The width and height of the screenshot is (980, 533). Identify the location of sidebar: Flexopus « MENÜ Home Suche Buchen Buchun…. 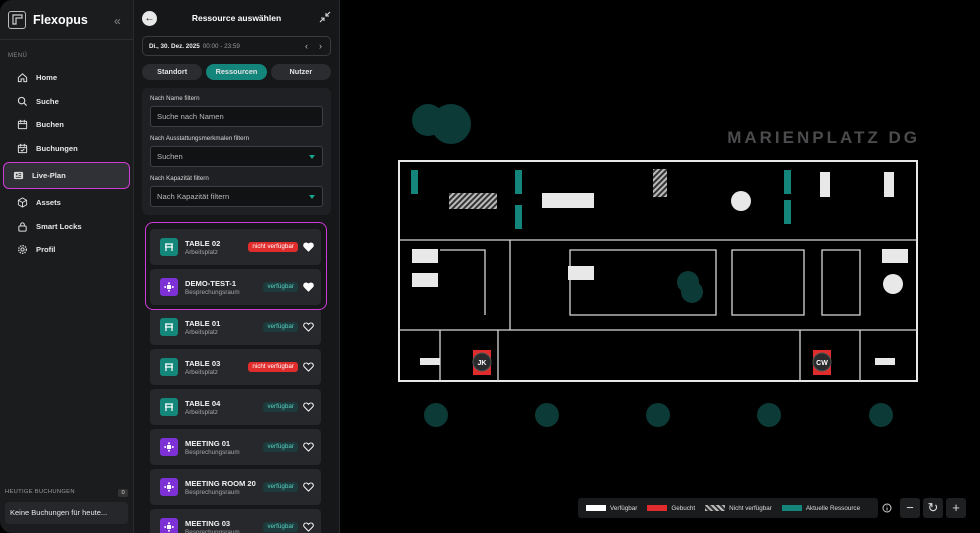
(67, 266).